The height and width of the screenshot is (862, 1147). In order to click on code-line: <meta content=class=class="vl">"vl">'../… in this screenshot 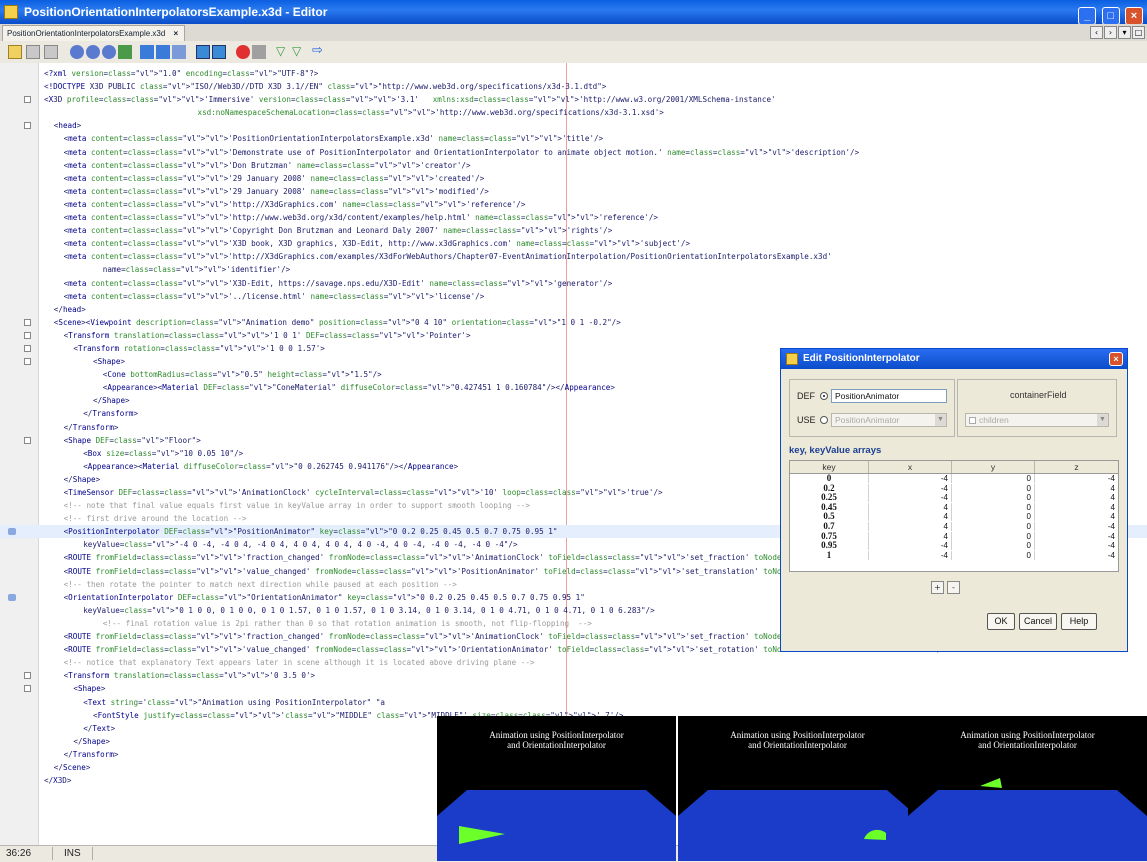, I will do `click(573, 296)`.